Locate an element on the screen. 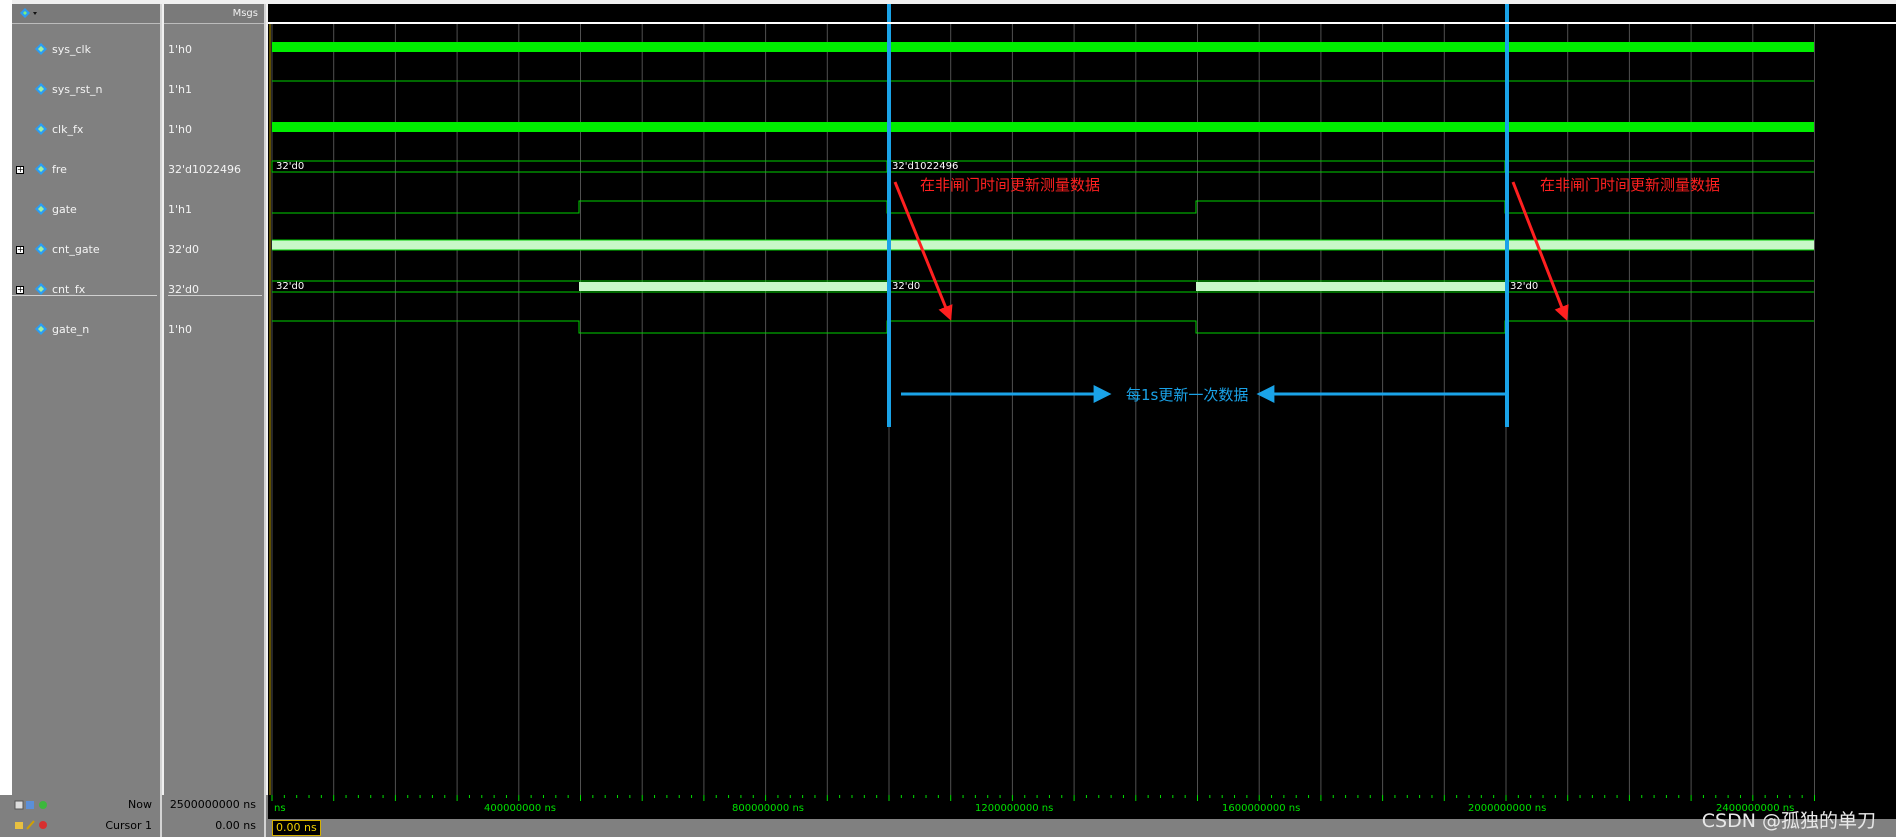 The image size is (1896, 837). signal-row-gate: gate is located at coordinates (86, 210).